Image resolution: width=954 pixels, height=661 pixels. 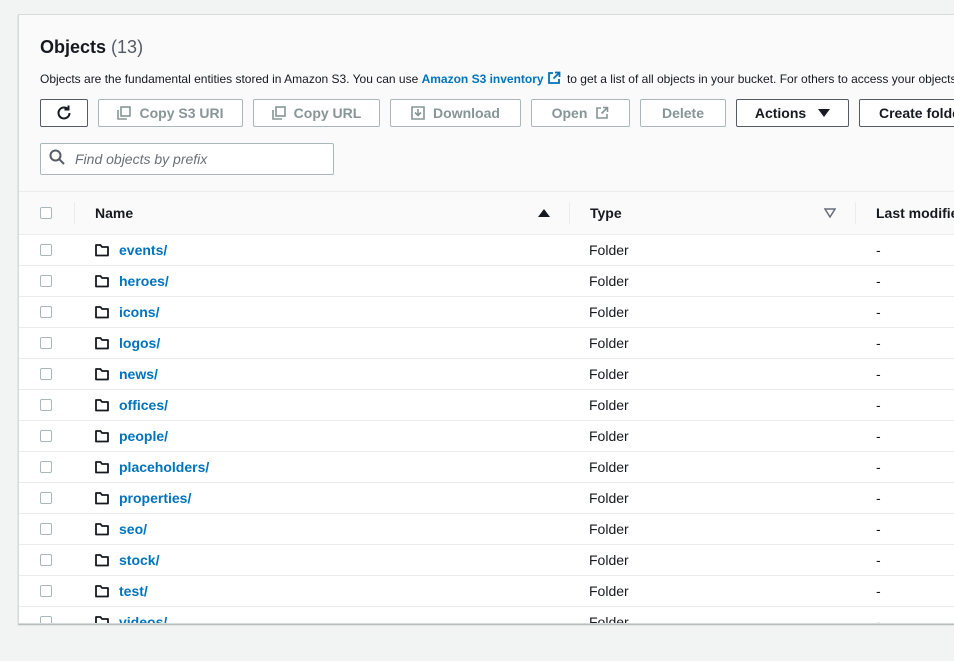 What do you see at coordinates (127, 47) in the screenshot?
I see `objects-count: (13)` at bounding box center [127, 47].